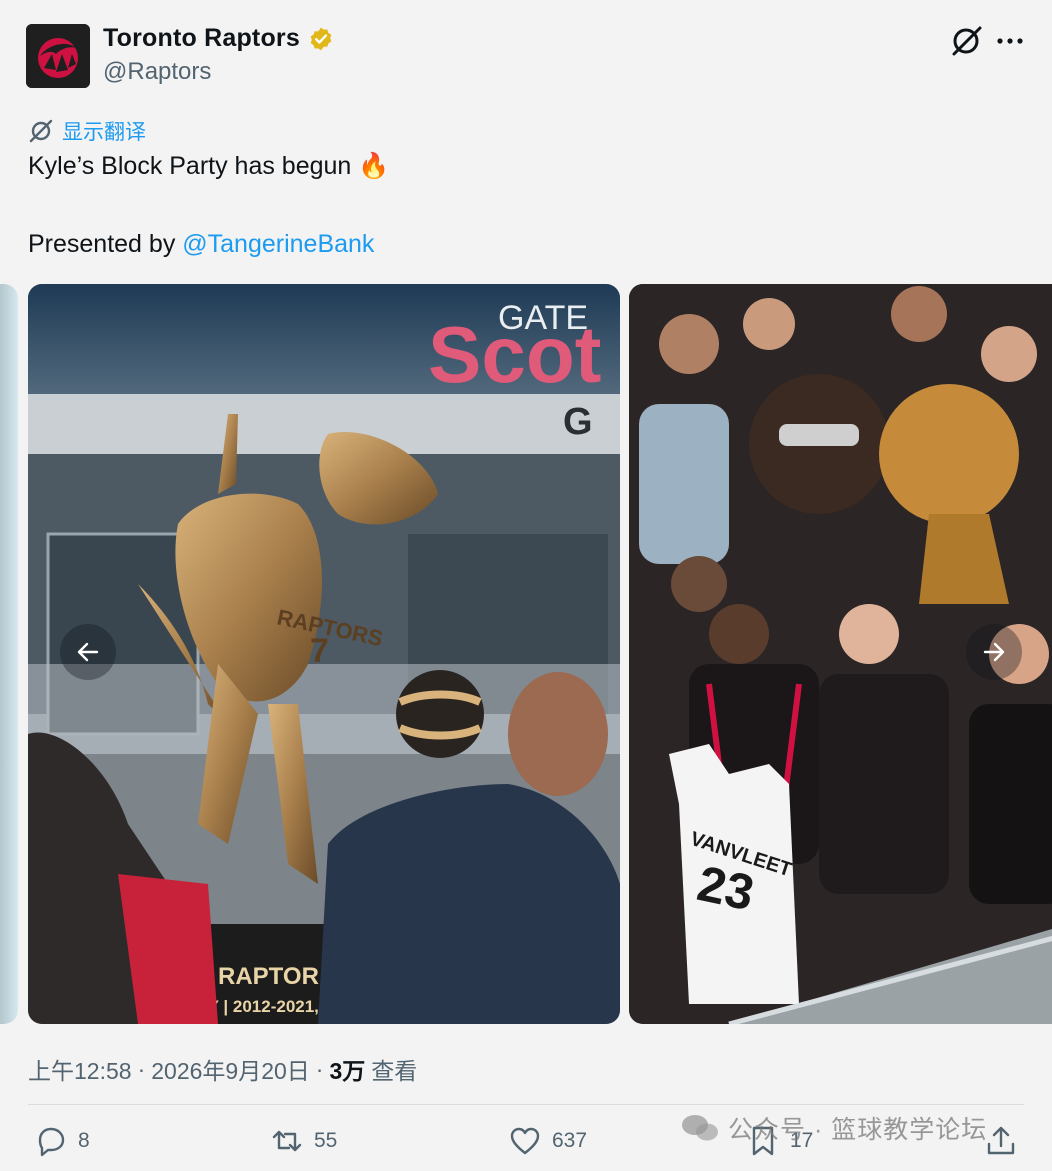 The image size is (1052, 1171). Describe the element at coordinates (319, 651) in the screenshot. I see `statue-number-text: 7` at that location.